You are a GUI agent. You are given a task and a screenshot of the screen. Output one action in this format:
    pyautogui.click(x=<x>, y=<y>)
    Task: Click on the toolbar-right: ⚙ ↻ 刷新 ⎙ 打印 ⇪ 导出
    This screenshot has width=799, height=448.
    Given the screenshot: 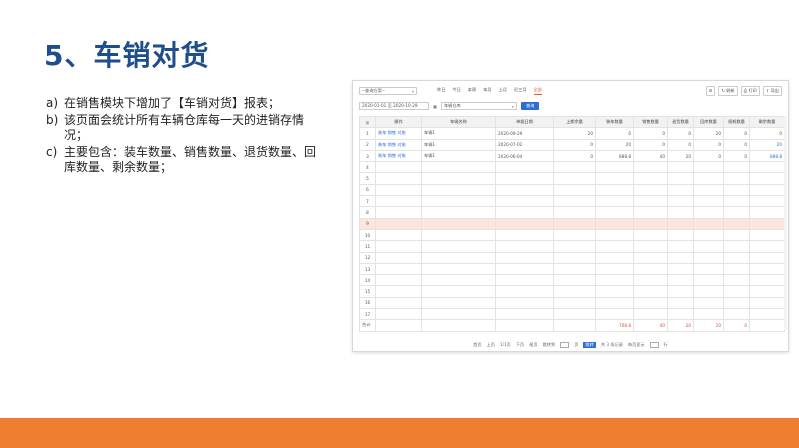 What is the action you would take?
    pyautogui.click(x=743, y=91)
    